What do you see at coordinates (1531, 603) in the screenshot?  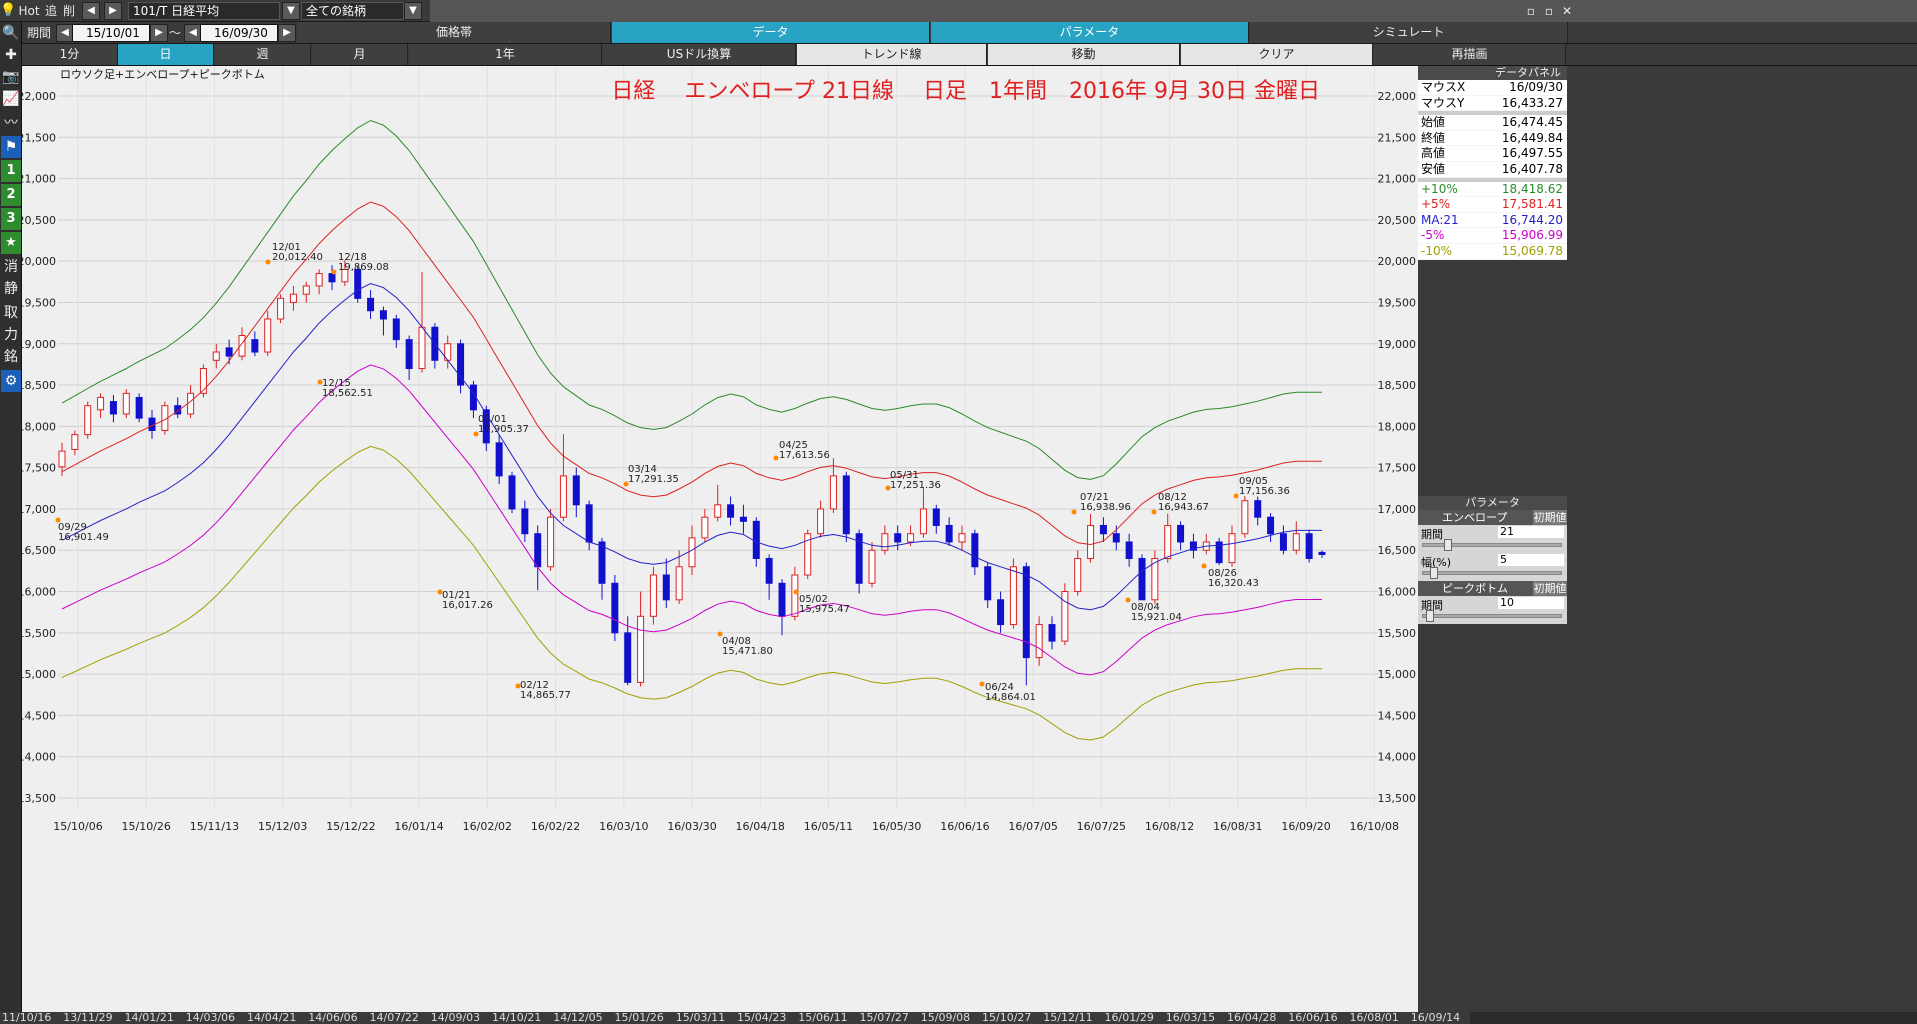 I see `peakbottom-period-input: 10` at bounding box center [1531, 603].